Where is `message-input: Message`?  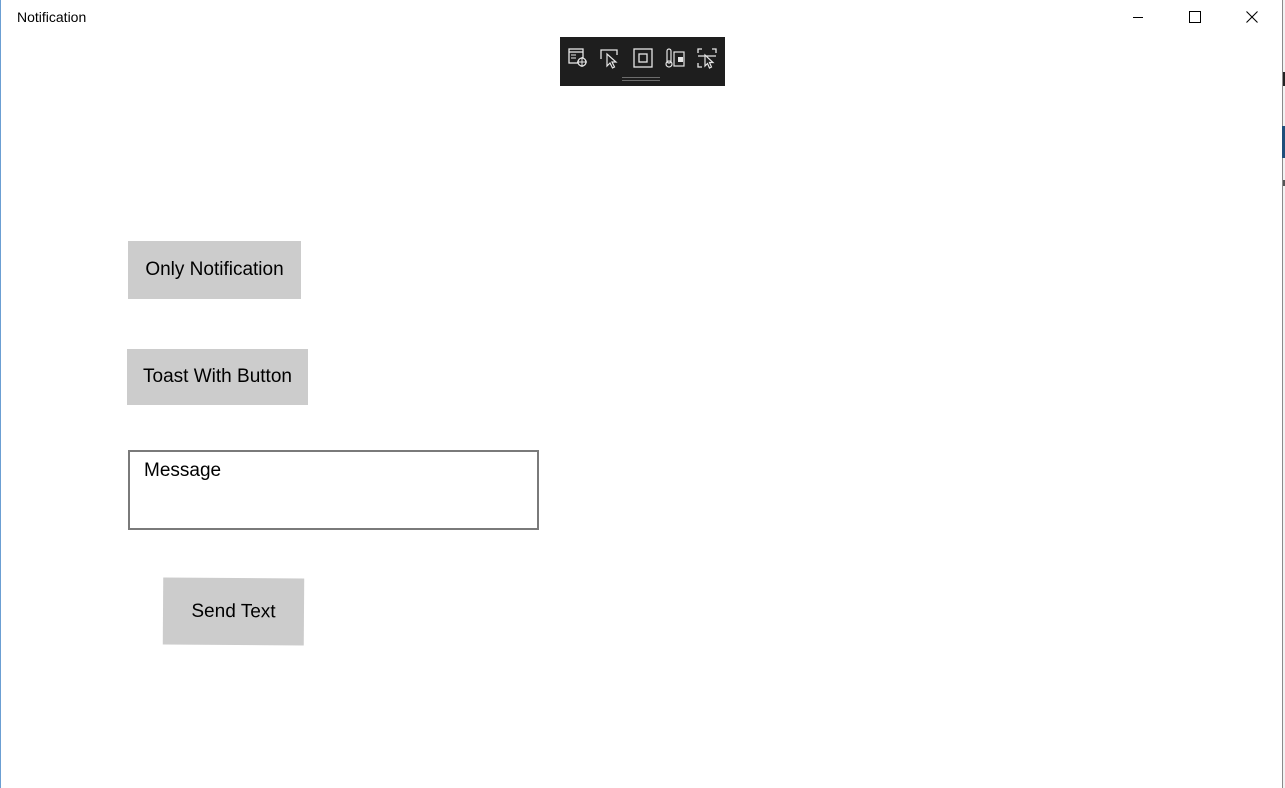
message-input: Message is located at coordinates (333, 490).